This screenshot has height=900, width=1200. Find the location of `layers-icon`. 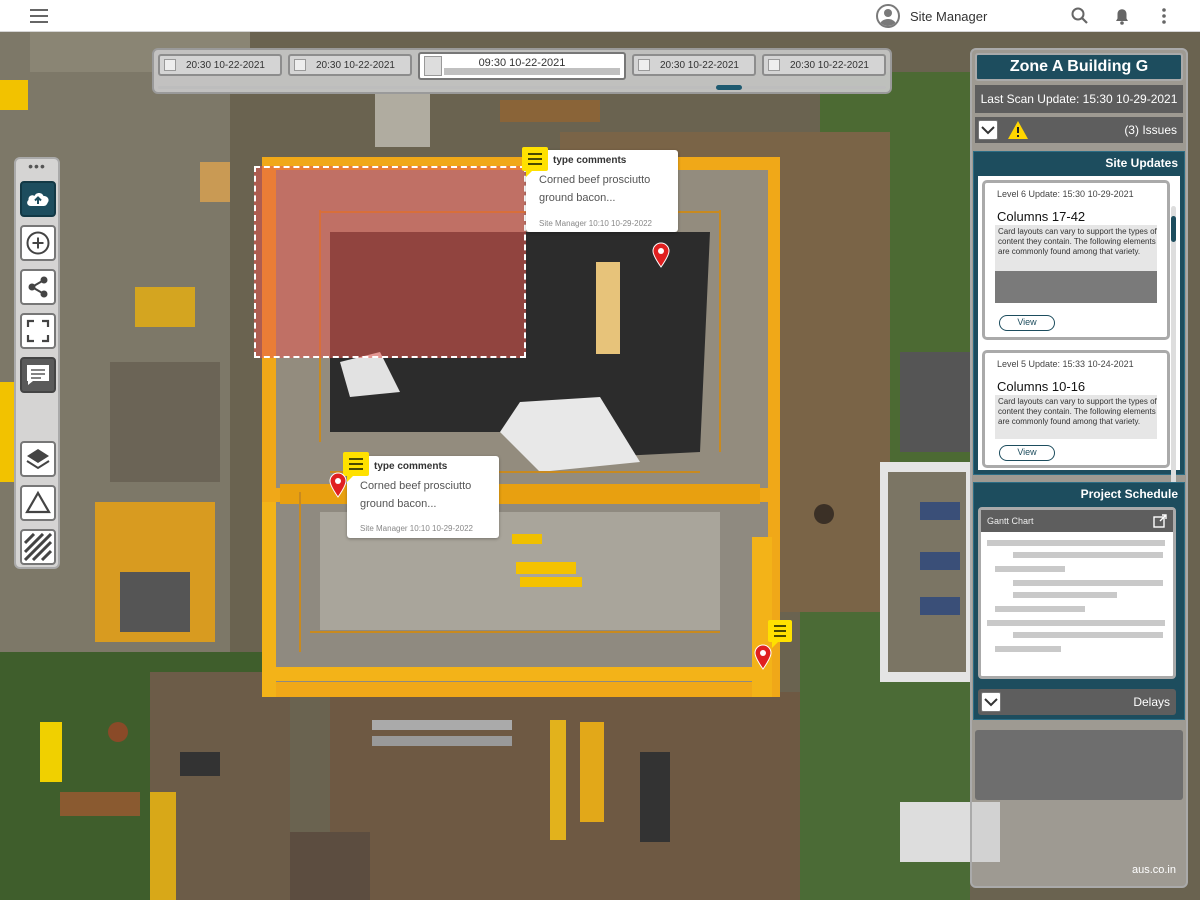

layers-icon is located at coordinates (38, 459).